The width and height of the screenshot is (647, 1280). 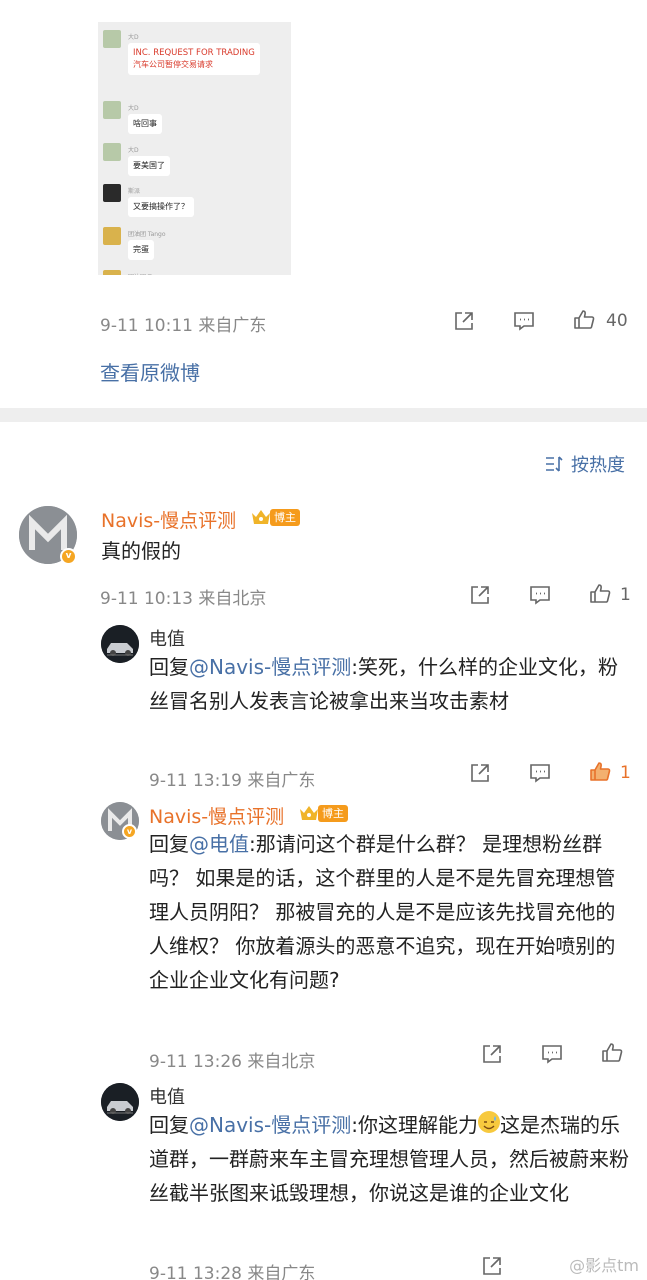 I want to click on chat-bubble-line: 要美国了, so click(x=149, y=165).